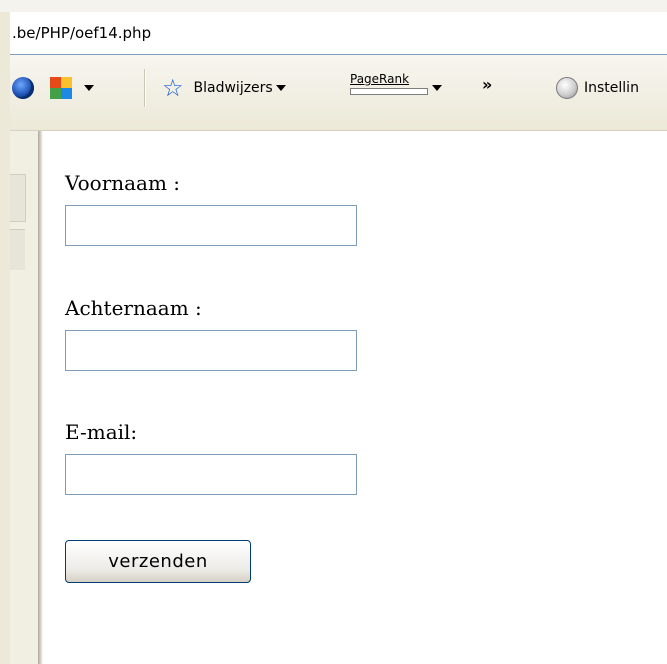  Describe the element at coordinates (211, 225) in the screenshot. I see `first-name-input` at that location.